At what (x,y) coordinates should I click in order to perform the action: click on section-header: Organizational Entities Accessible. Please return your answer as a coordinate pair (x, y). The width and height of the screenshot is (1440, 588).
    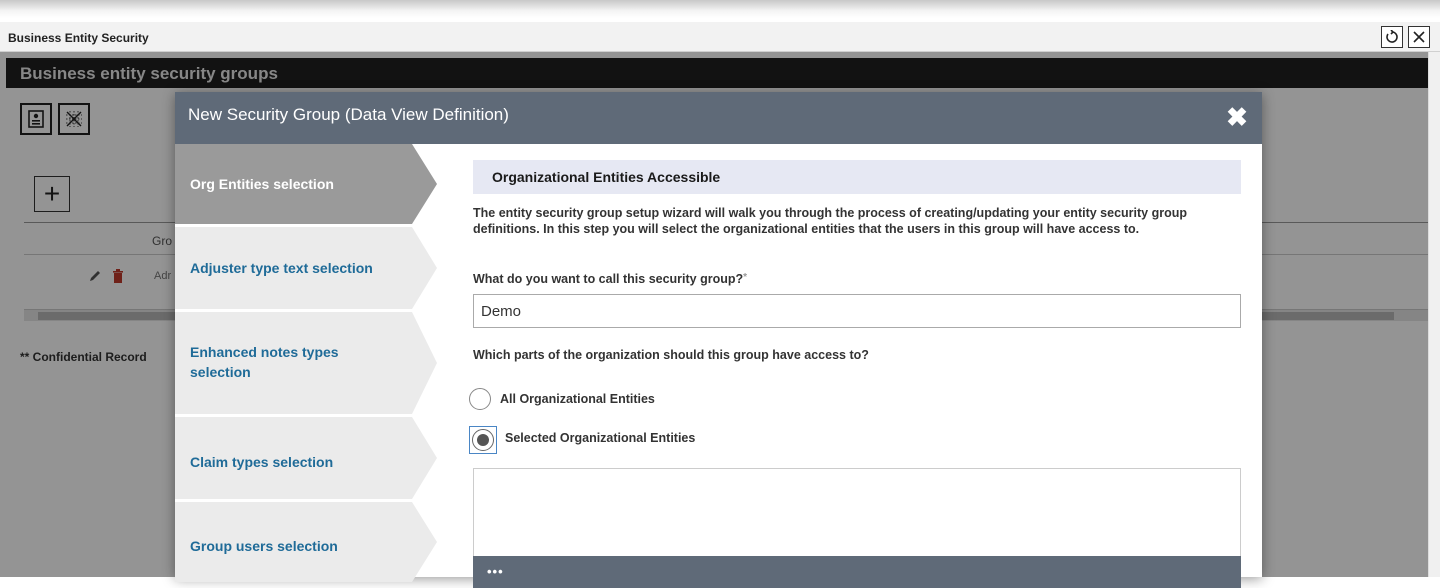
    Looking at the image, I should click on (857, 177).